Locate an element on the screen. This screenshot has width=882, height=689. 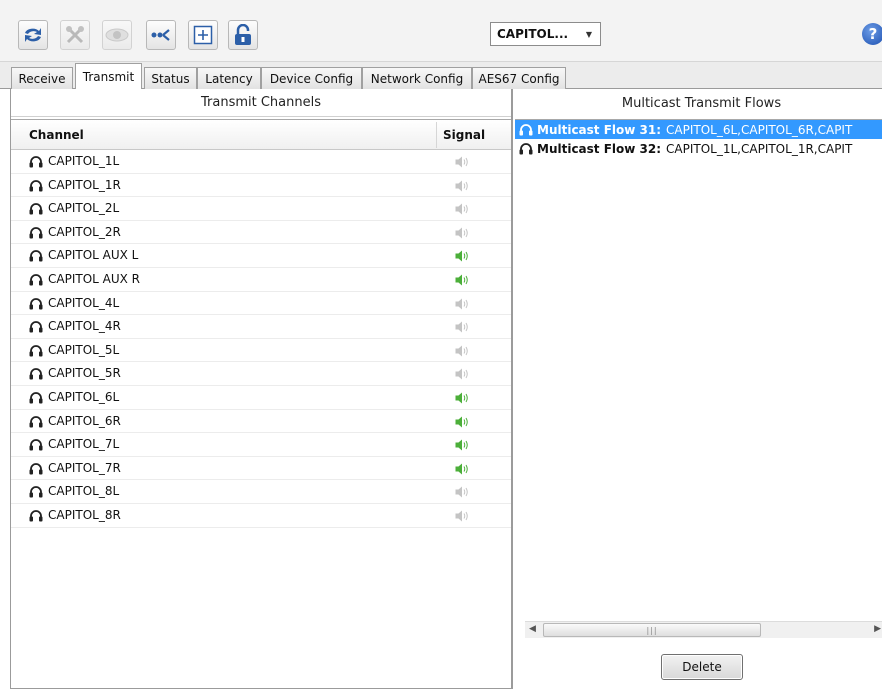
channel-name: CAPITOL_1R is located at coordinates (84, 184).